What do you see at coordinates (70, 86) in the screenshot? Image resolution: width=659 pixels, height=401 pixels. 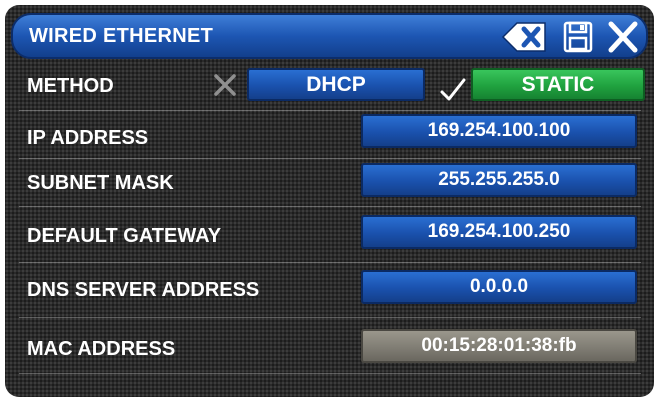 I see `method-label: METHOD` at bounding box center [70, 86].